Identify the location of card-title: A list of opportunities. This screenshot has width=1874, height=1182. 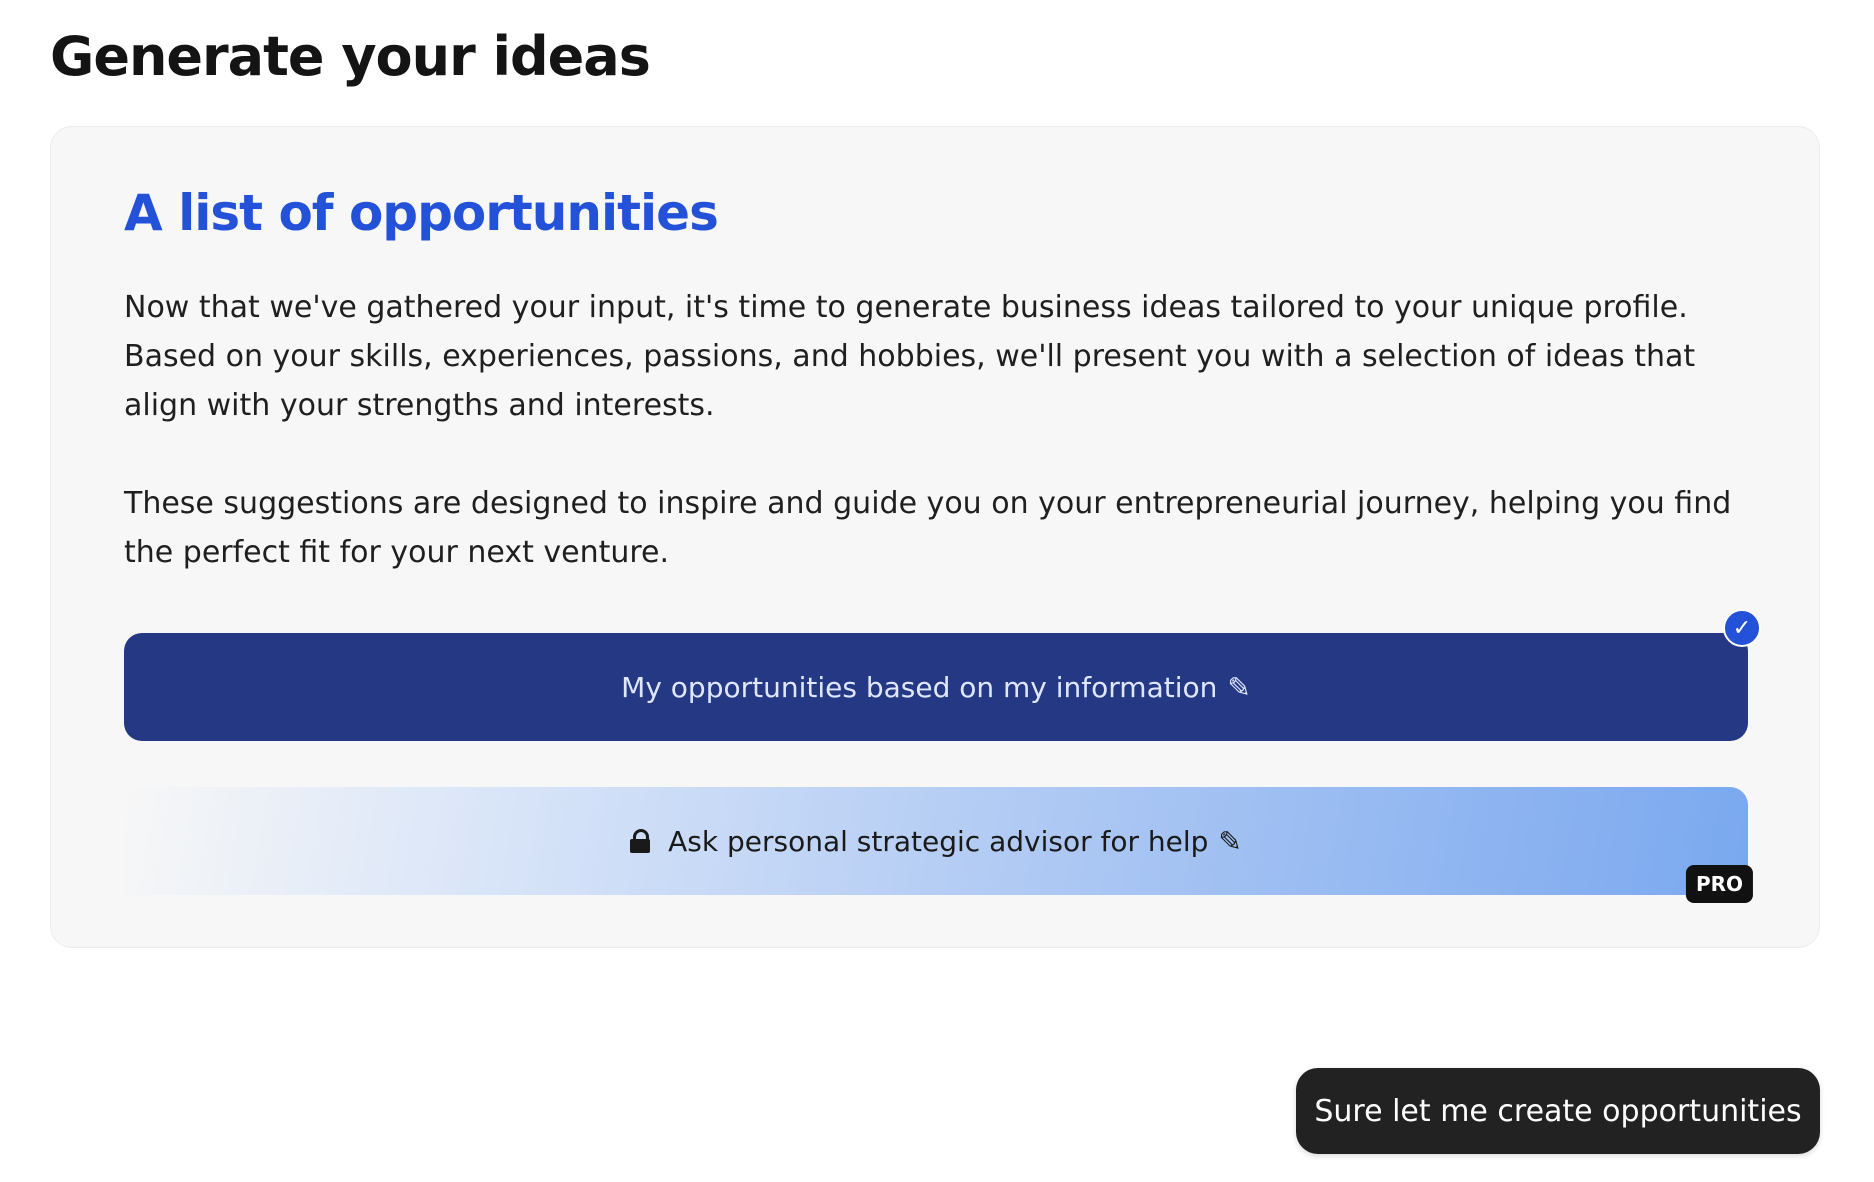
(421, 213).